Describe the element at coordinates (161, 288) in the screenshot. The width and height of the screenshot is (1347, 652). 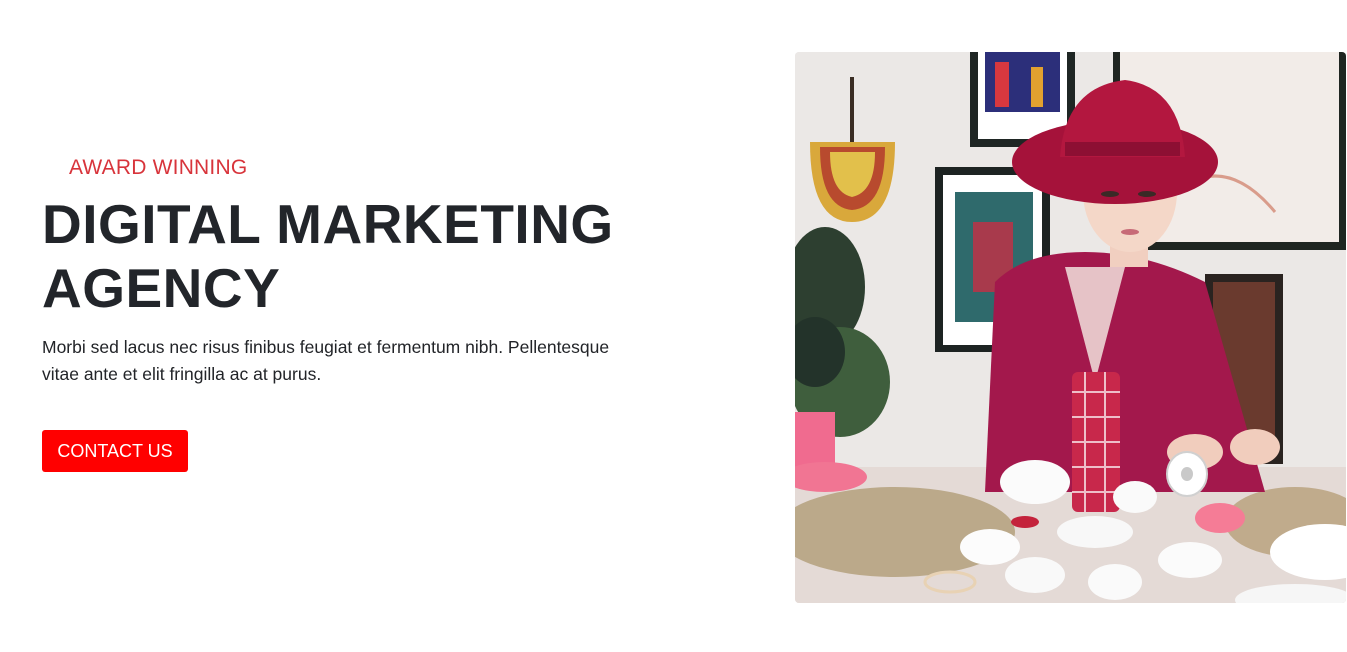
I see `headline-line-2: AGENCY` at that location.